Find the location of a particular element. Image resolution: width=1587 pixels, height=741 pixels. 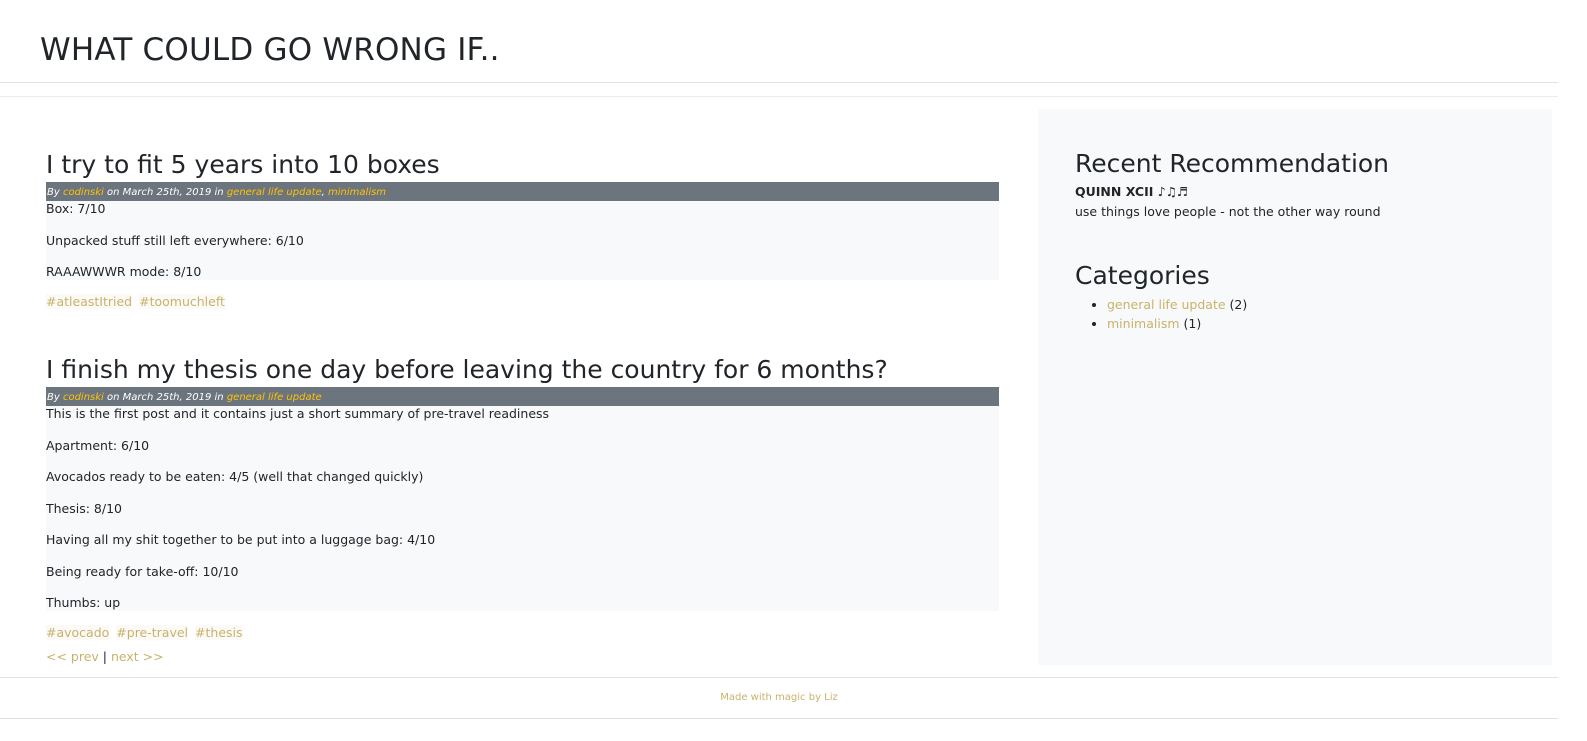

site-footer: Made with magic by Liz is located at coordinates (779, 698).